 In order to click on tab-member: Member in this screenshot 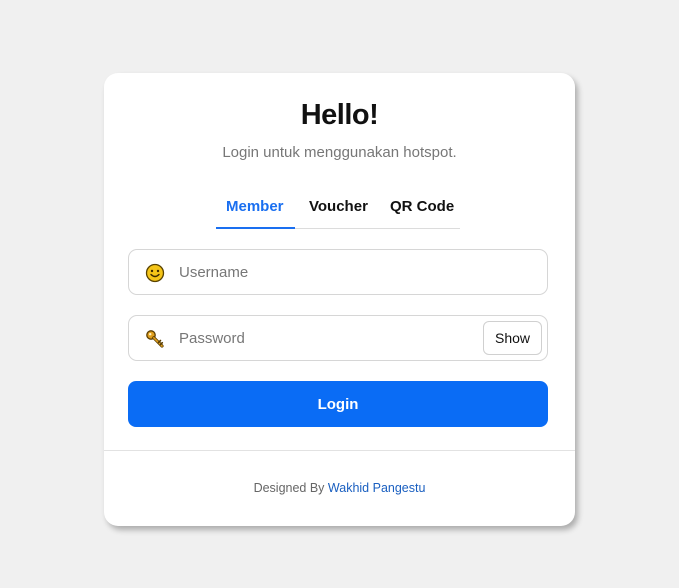, I will do `click(255, 206)`.